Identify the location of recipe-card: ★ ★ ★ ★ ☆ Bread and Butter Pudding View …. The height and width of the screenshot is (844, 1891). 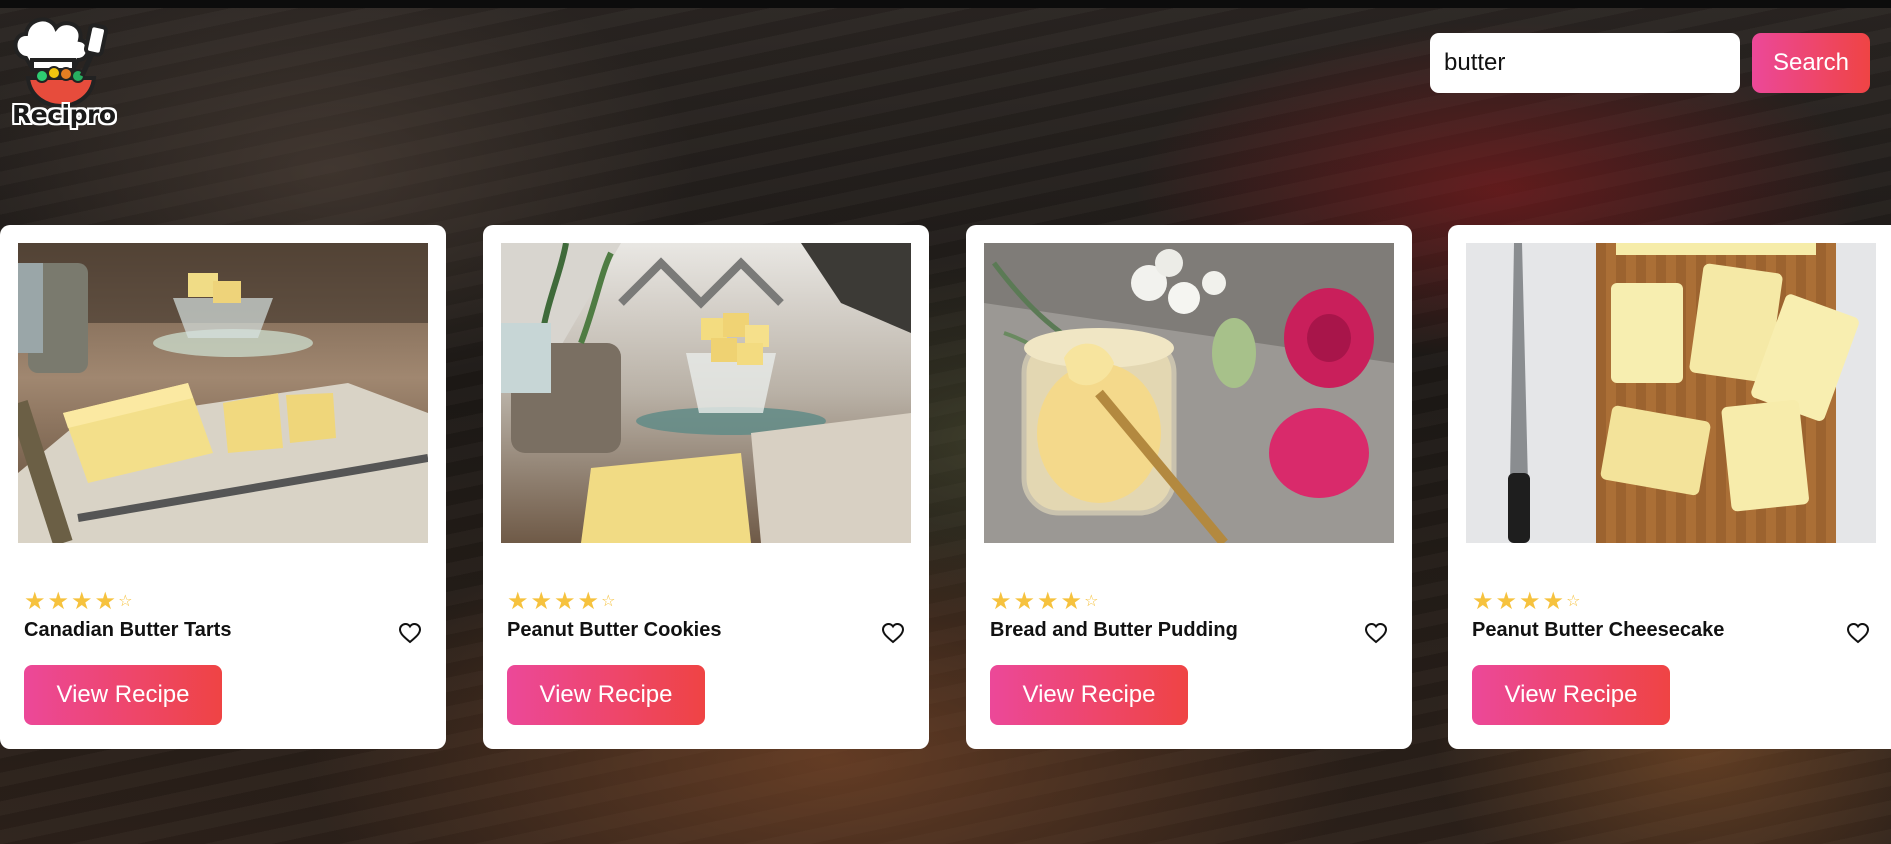
(1189, 487).